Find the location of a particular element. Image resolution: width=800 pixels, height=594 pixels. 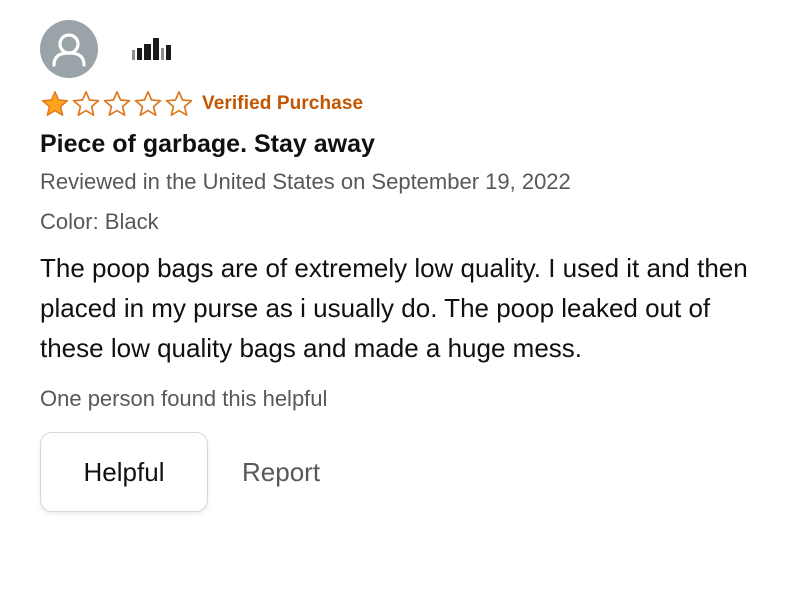

verified-purchase-badge: Verified Purchase is located at coordinates (283, 103).